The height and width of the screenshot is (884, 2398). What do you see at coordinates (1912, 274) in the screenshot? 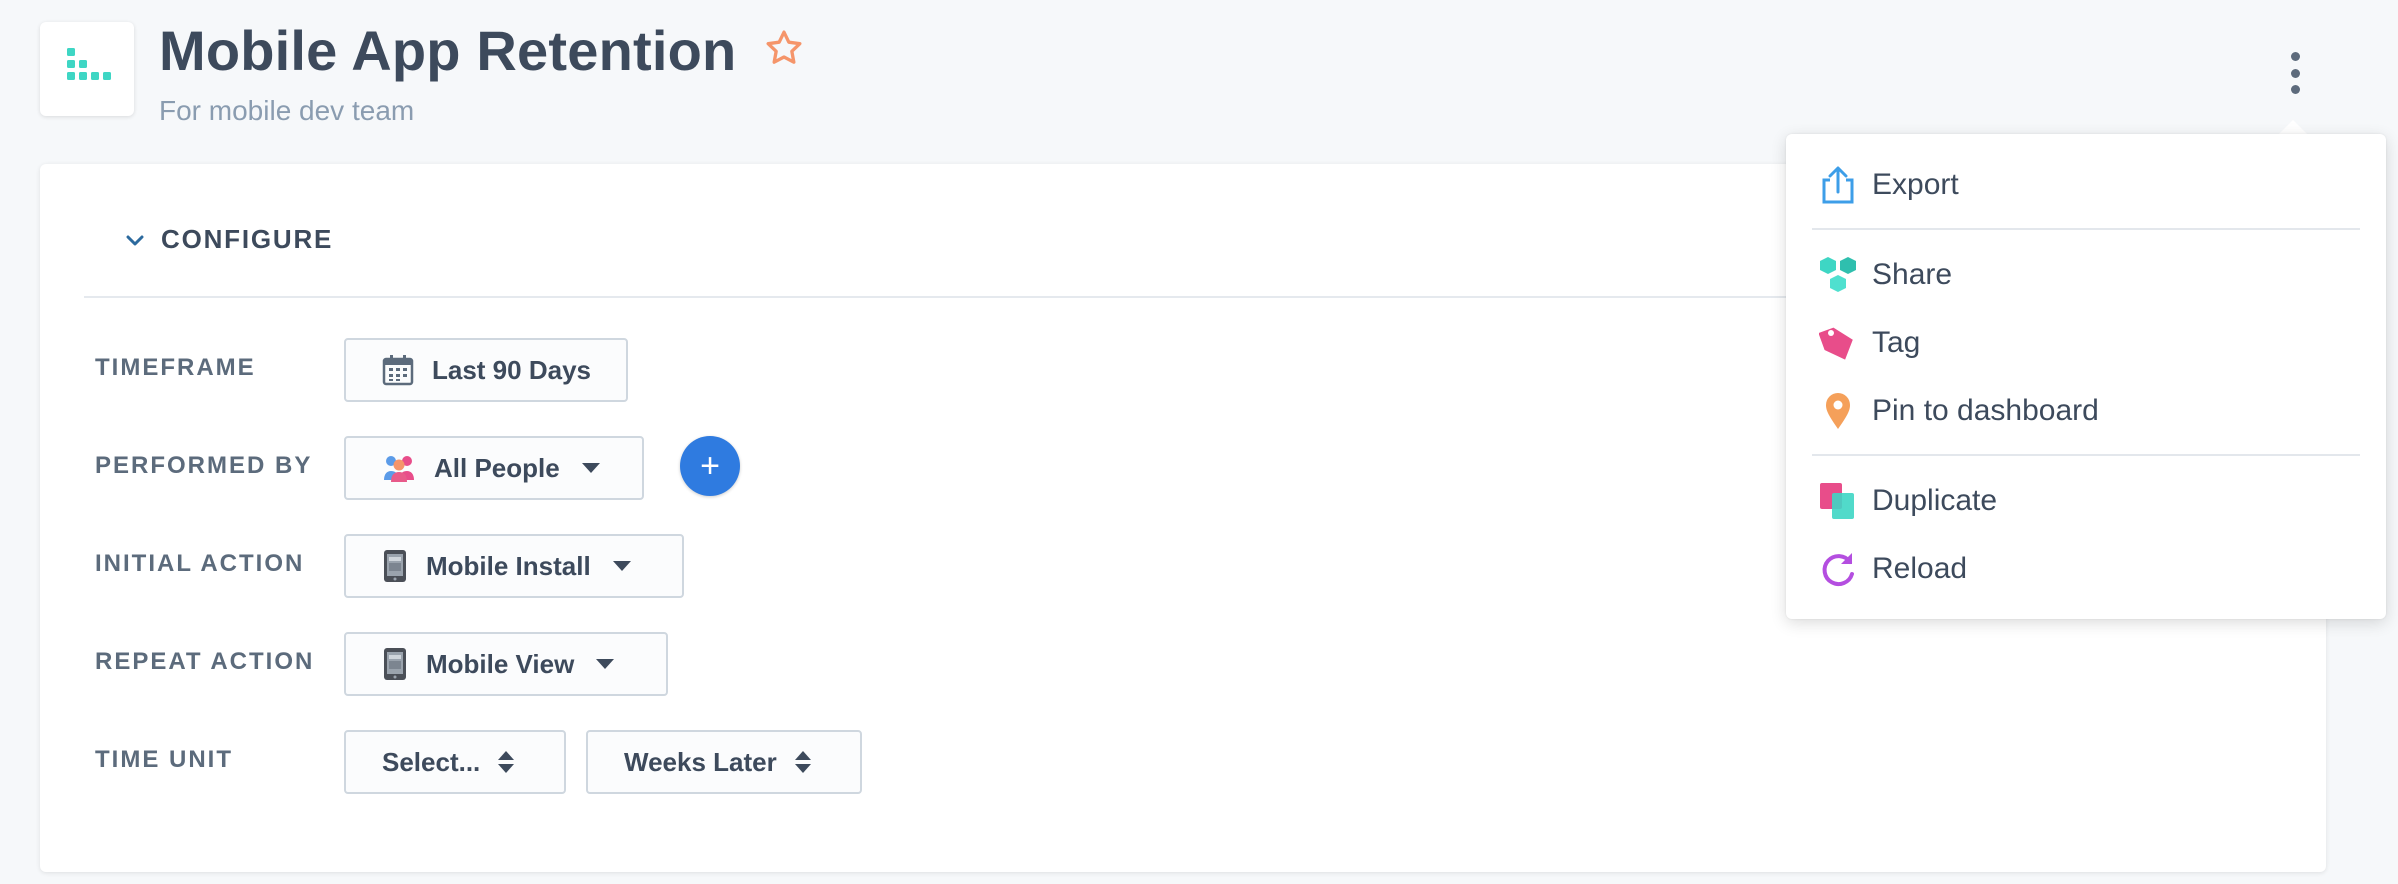
I see `menu-item-label: Share` at bounding box center [1912, 274].